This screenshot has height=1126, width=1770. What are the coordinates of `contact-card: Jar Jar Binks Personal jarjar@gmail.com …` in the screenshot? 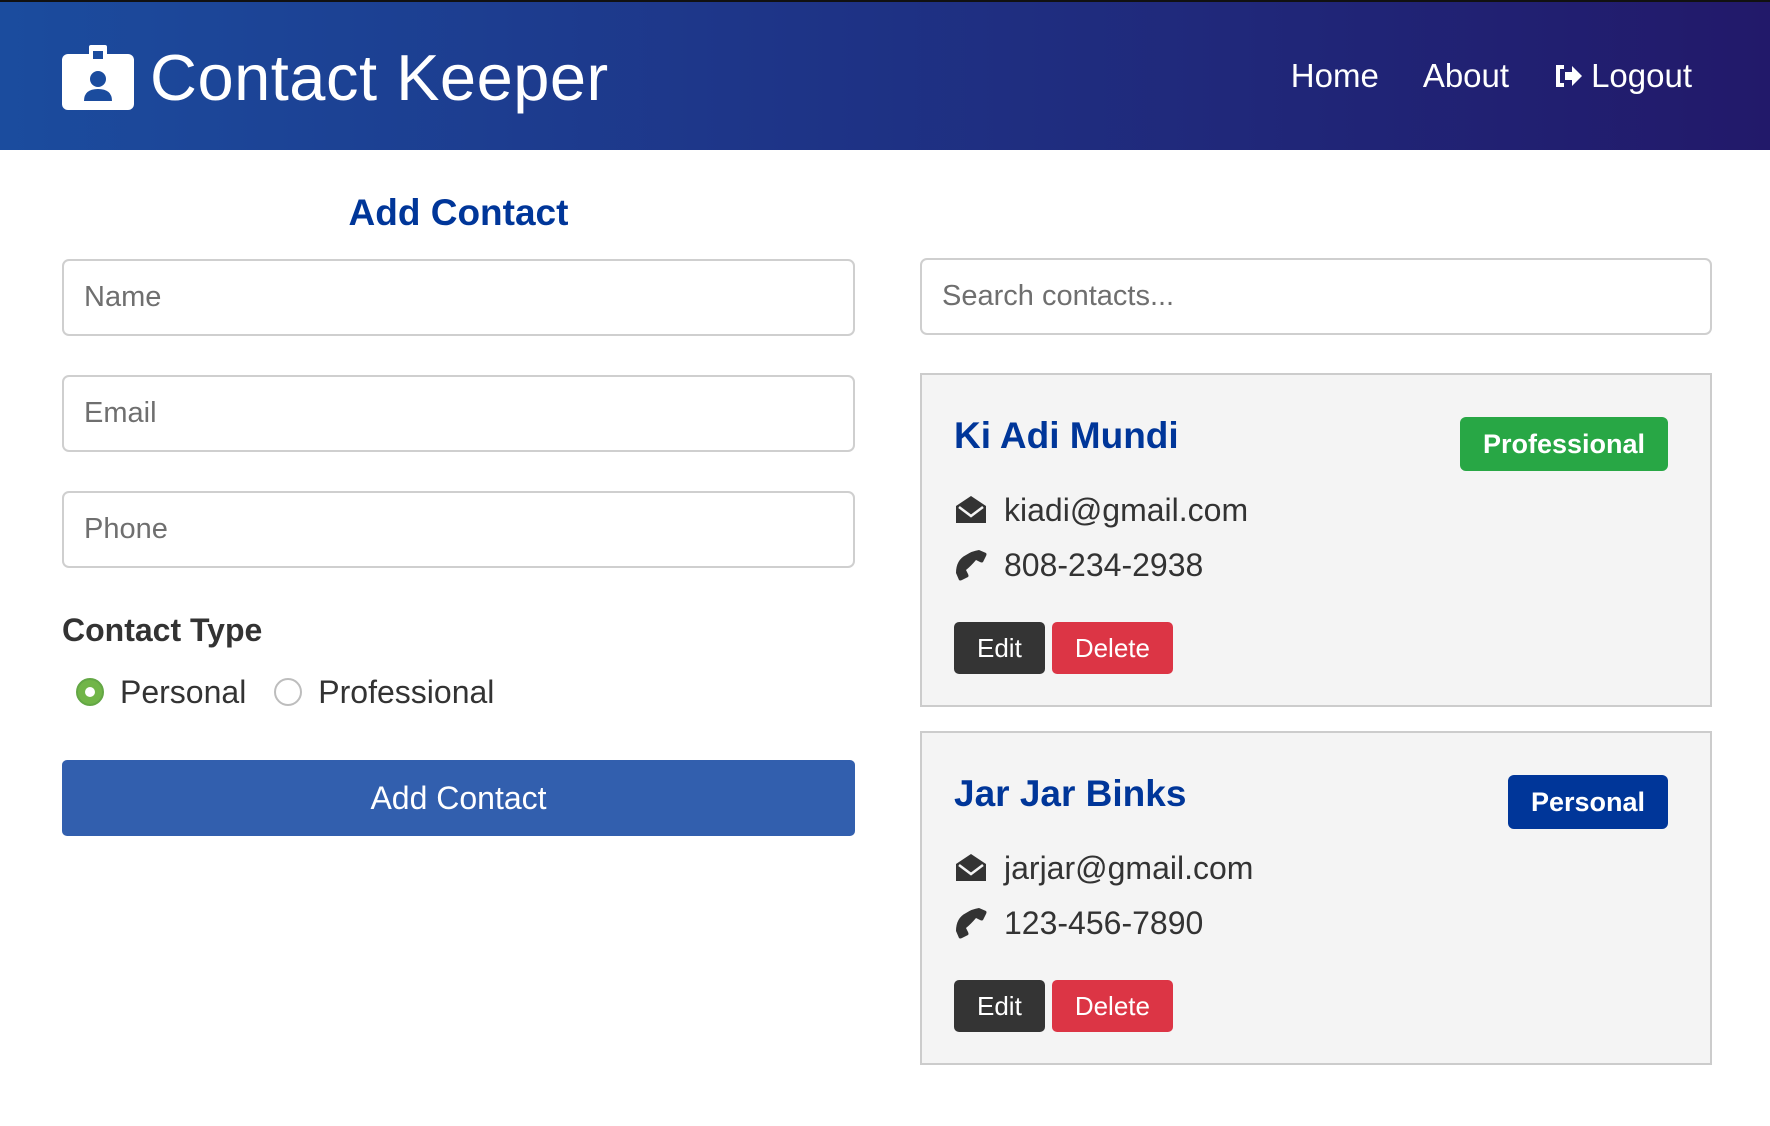 It's located at (1316, 898).